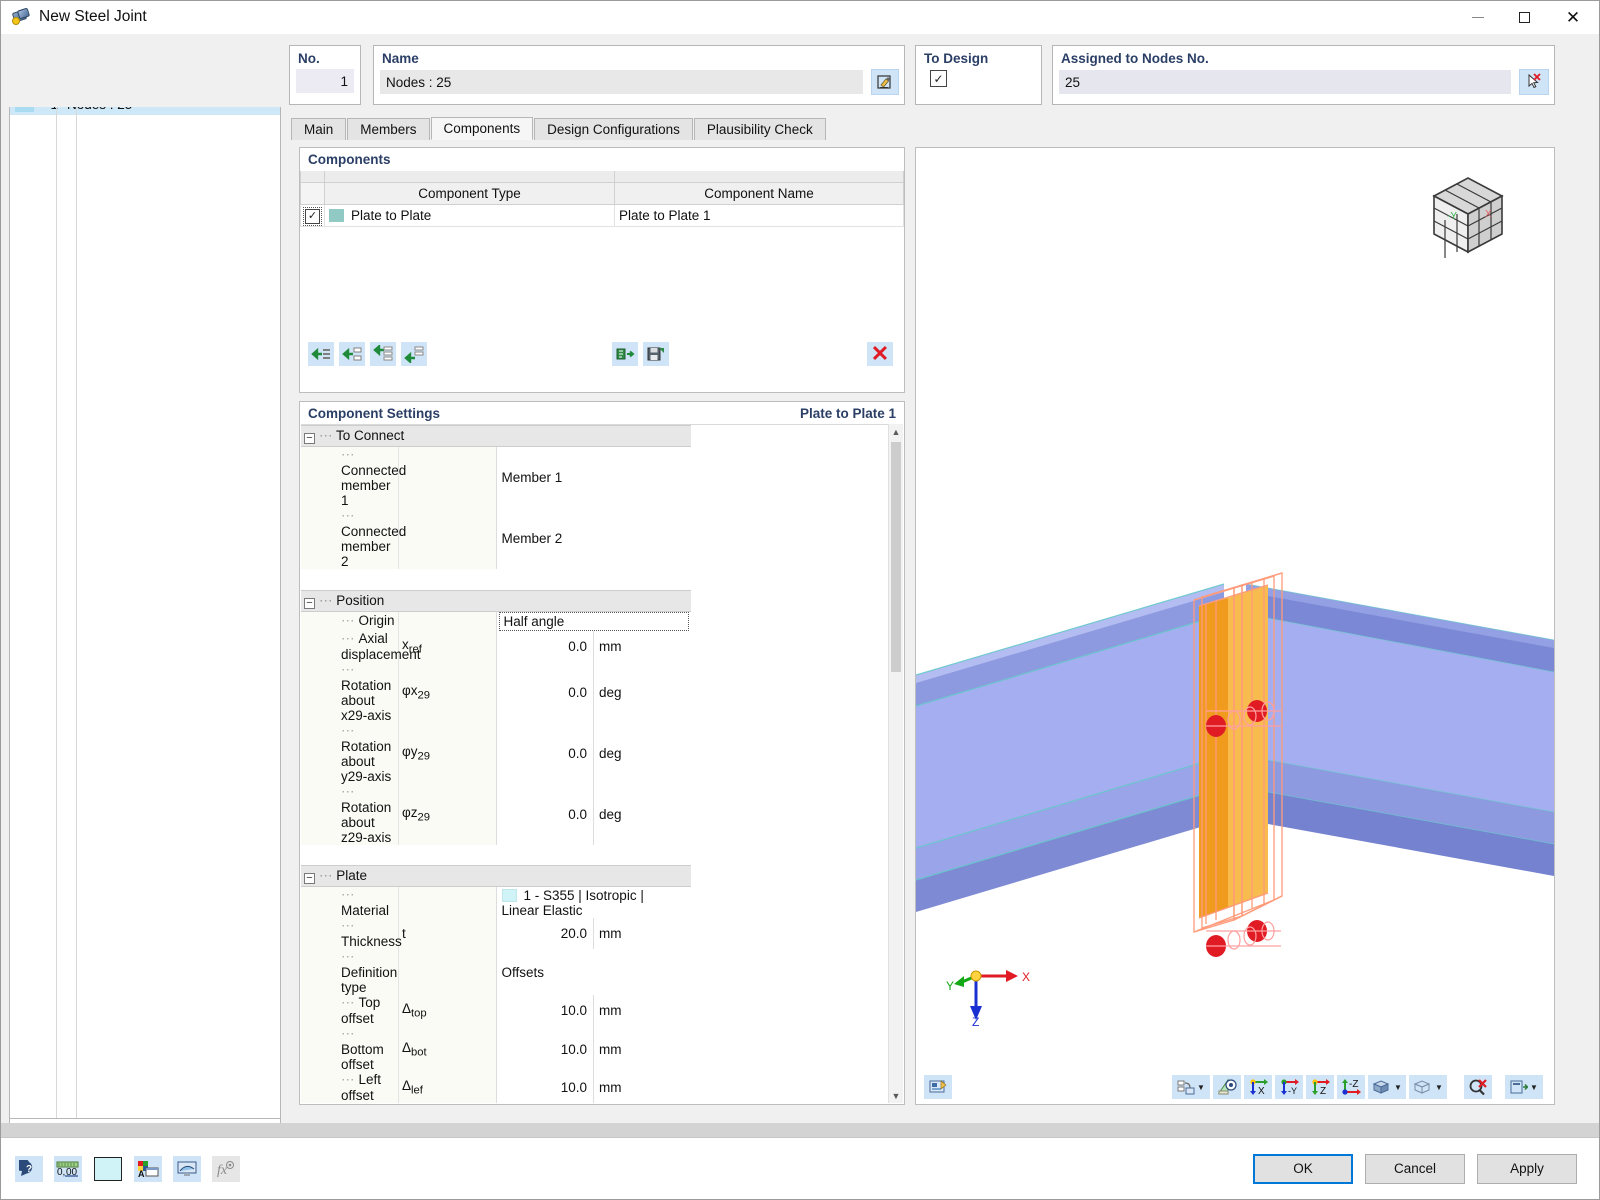  Describe the element at coordinates (950, 986) in the screenshot. I see `axis-y-label: Y` at that location.